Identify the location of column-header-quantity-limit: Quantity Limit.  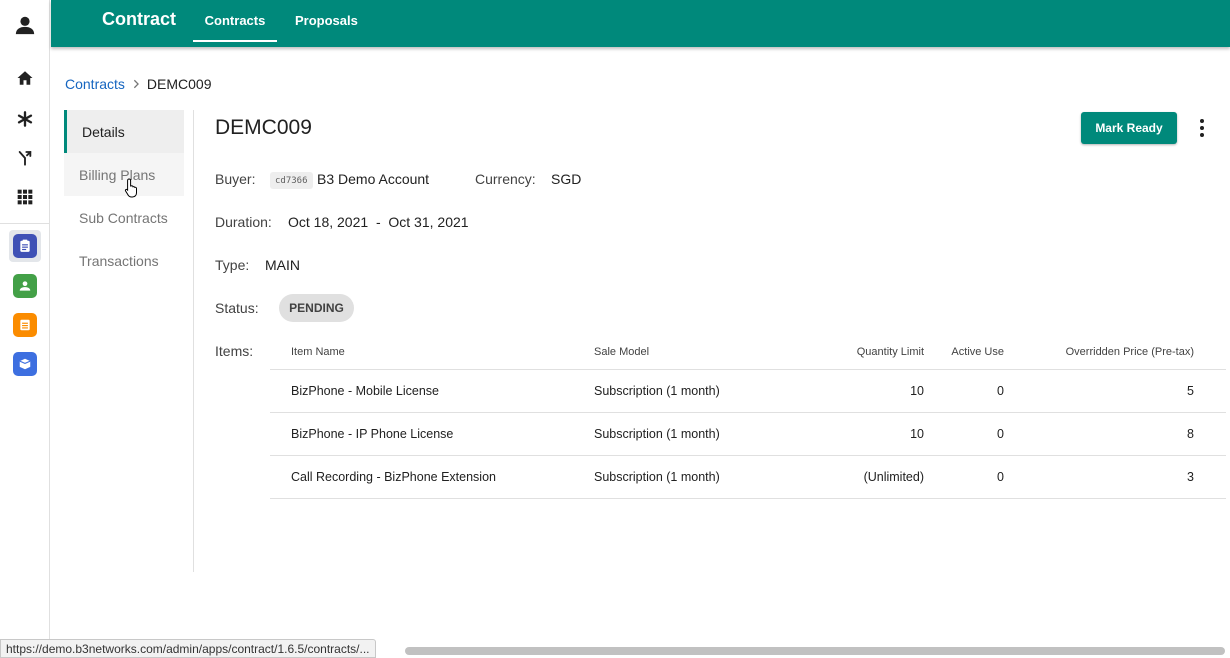
(854, 353).